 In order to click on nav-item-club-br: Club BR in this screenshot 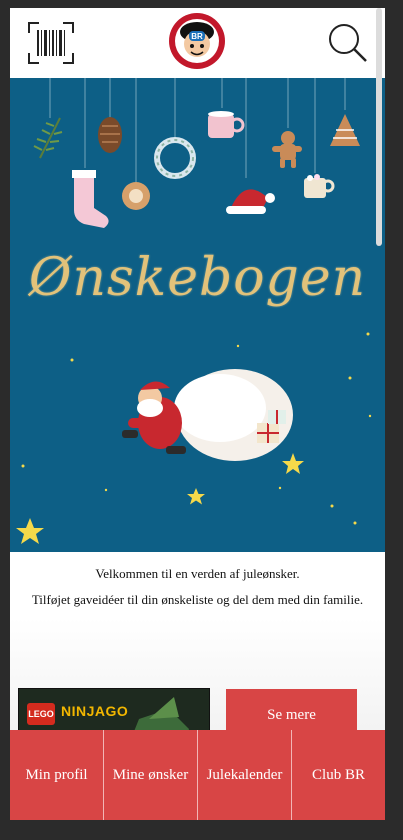, I will do `click(338, 775)`.